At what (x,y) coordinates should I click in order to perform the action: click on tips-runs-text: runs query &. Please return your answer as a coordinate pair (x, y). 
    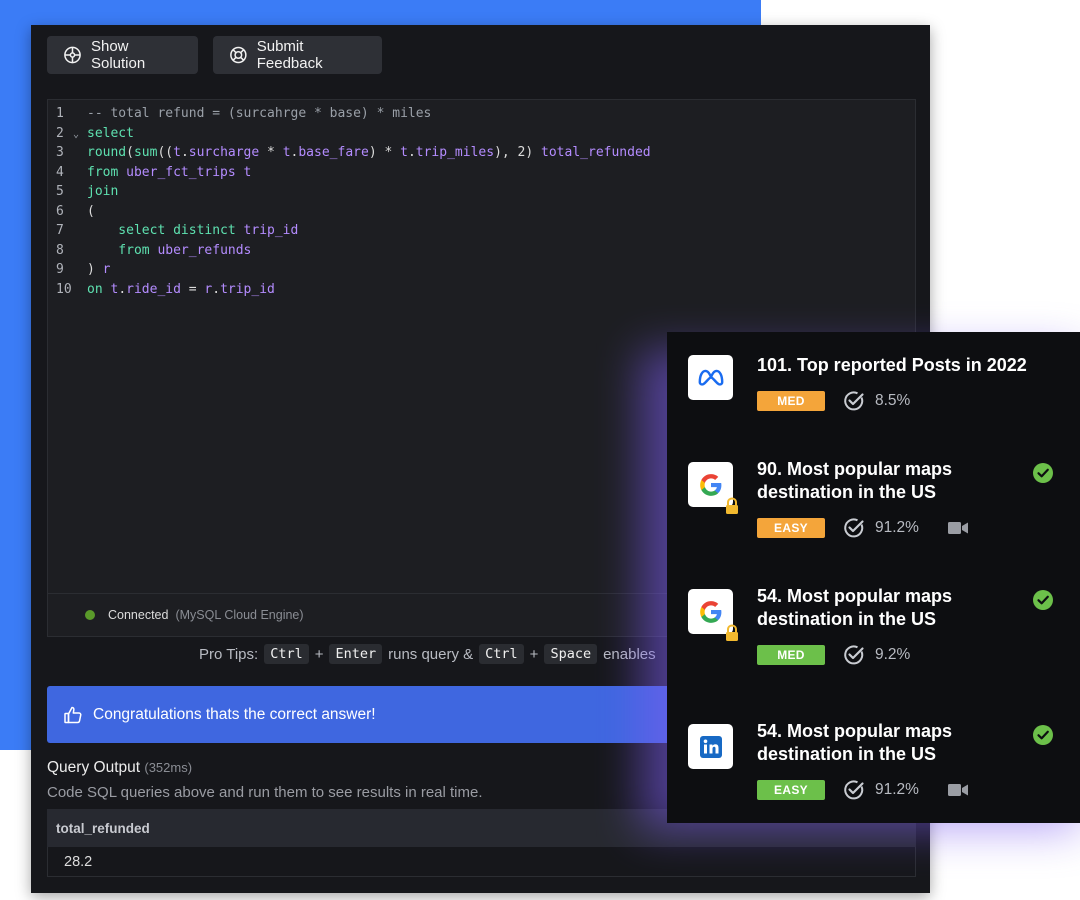
    Looking at the image, I should click on (431, 654).